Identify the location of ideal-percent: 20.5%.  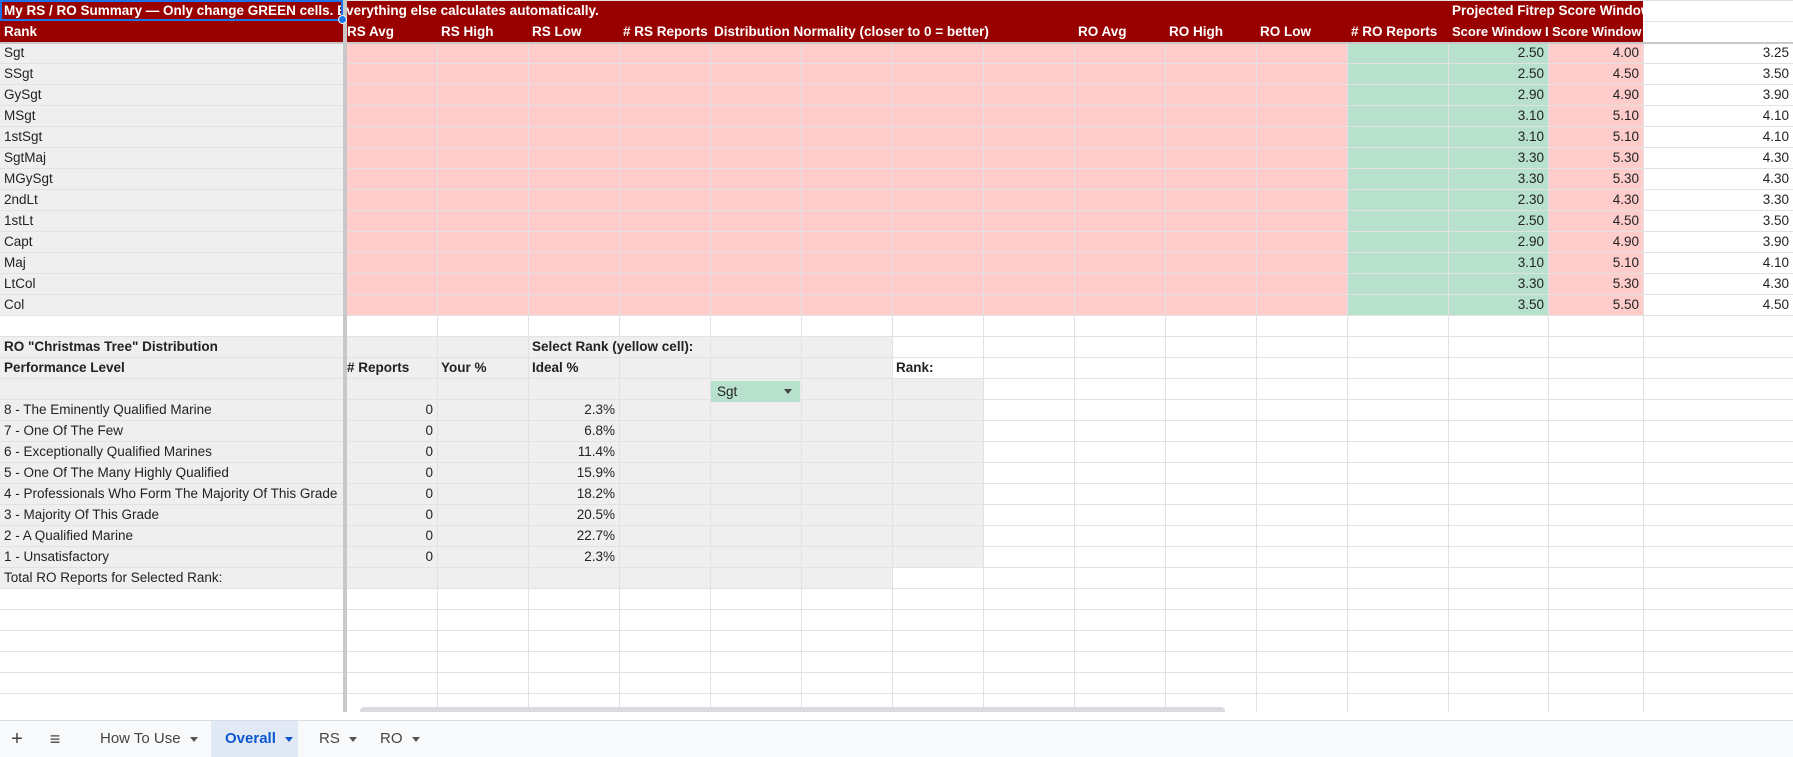
(573, 514).